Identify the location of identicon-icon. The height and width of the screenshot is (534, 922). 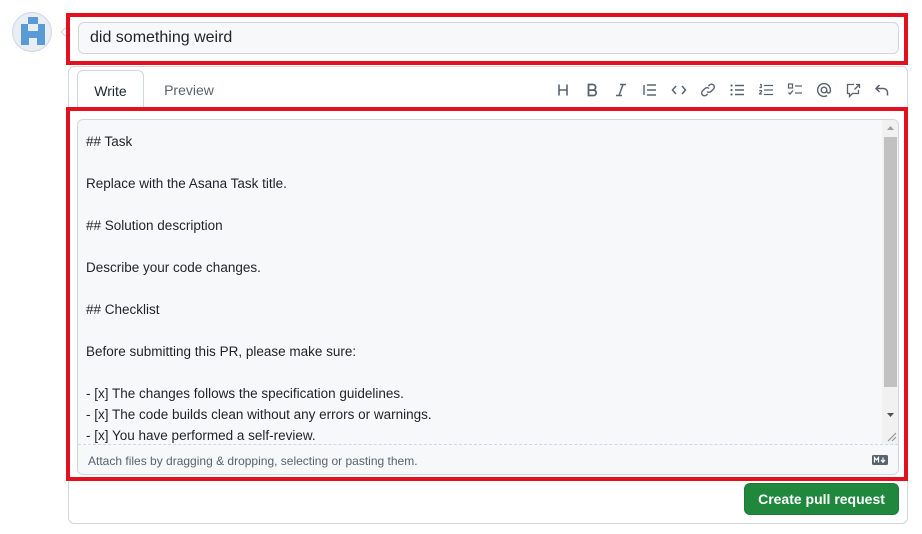
(33, 31).